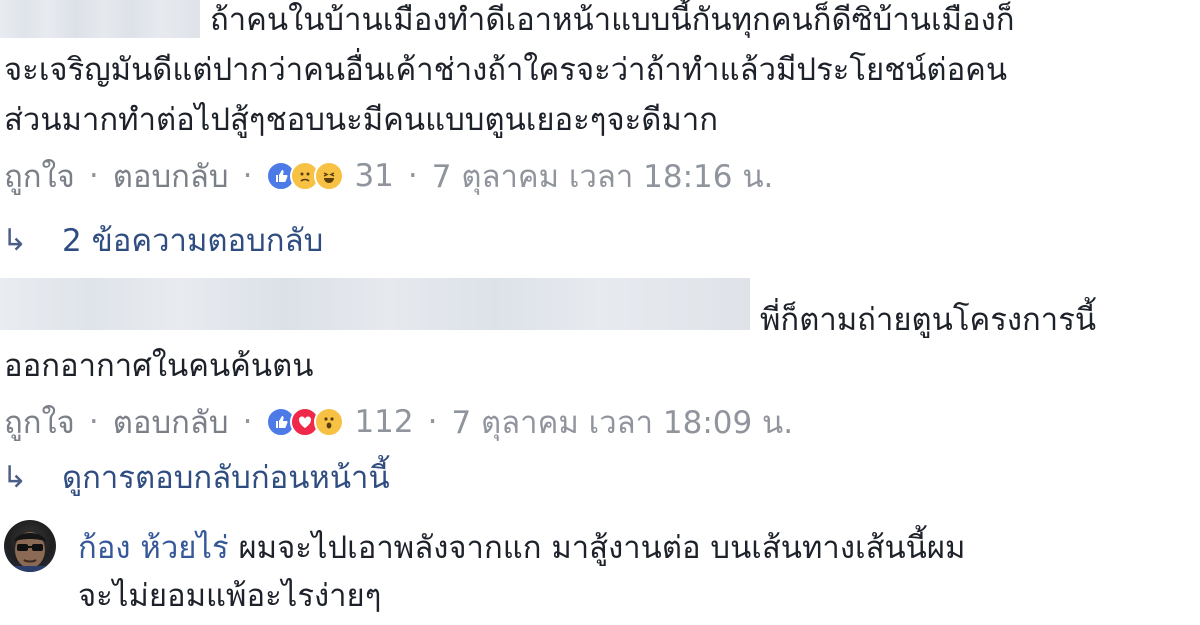 The image size is (1200, 625). Describe the element at coordinates (329, 422) in the screenshot. I see `wow-reaction-icon` at that location.